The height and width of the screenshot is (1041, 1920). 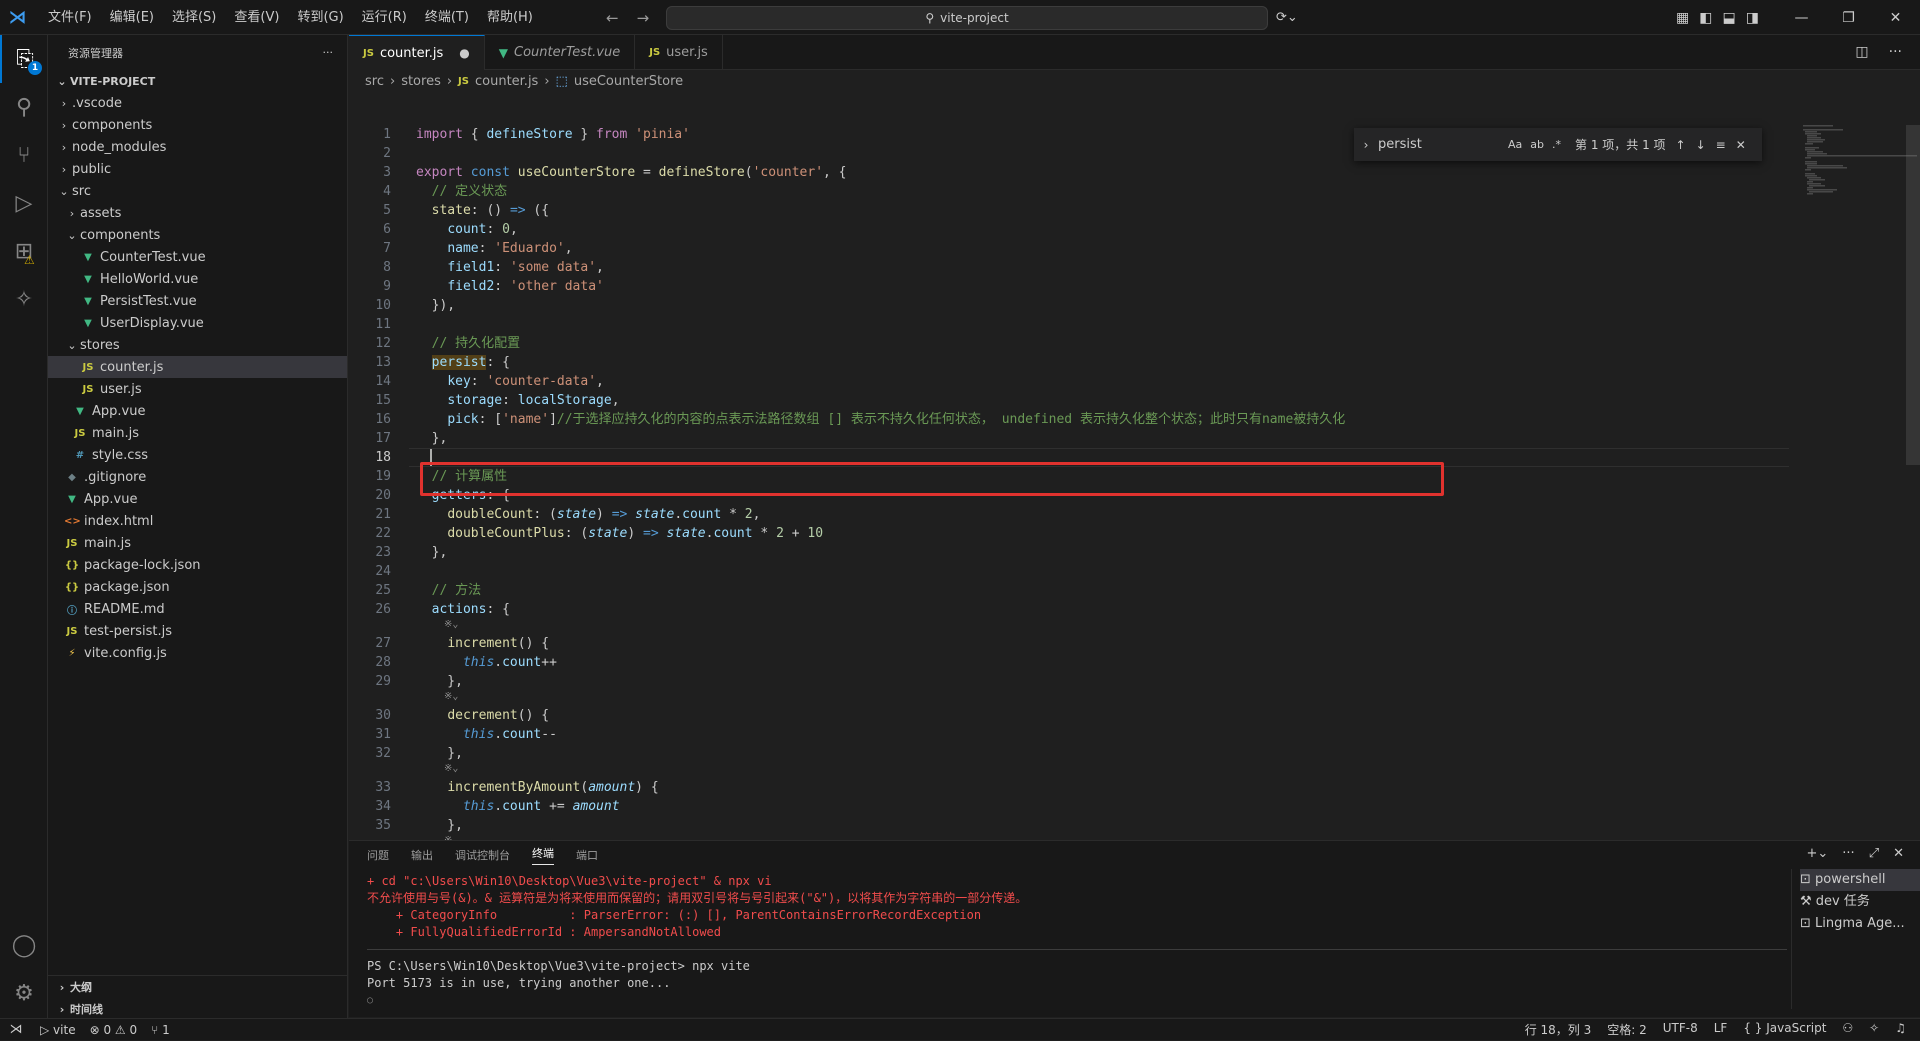 What do you see at coordinates (560, 52) in the screenshot?
I see `editor-tab: ▼ CounterTest.vue` at bounding box center [560, 52].